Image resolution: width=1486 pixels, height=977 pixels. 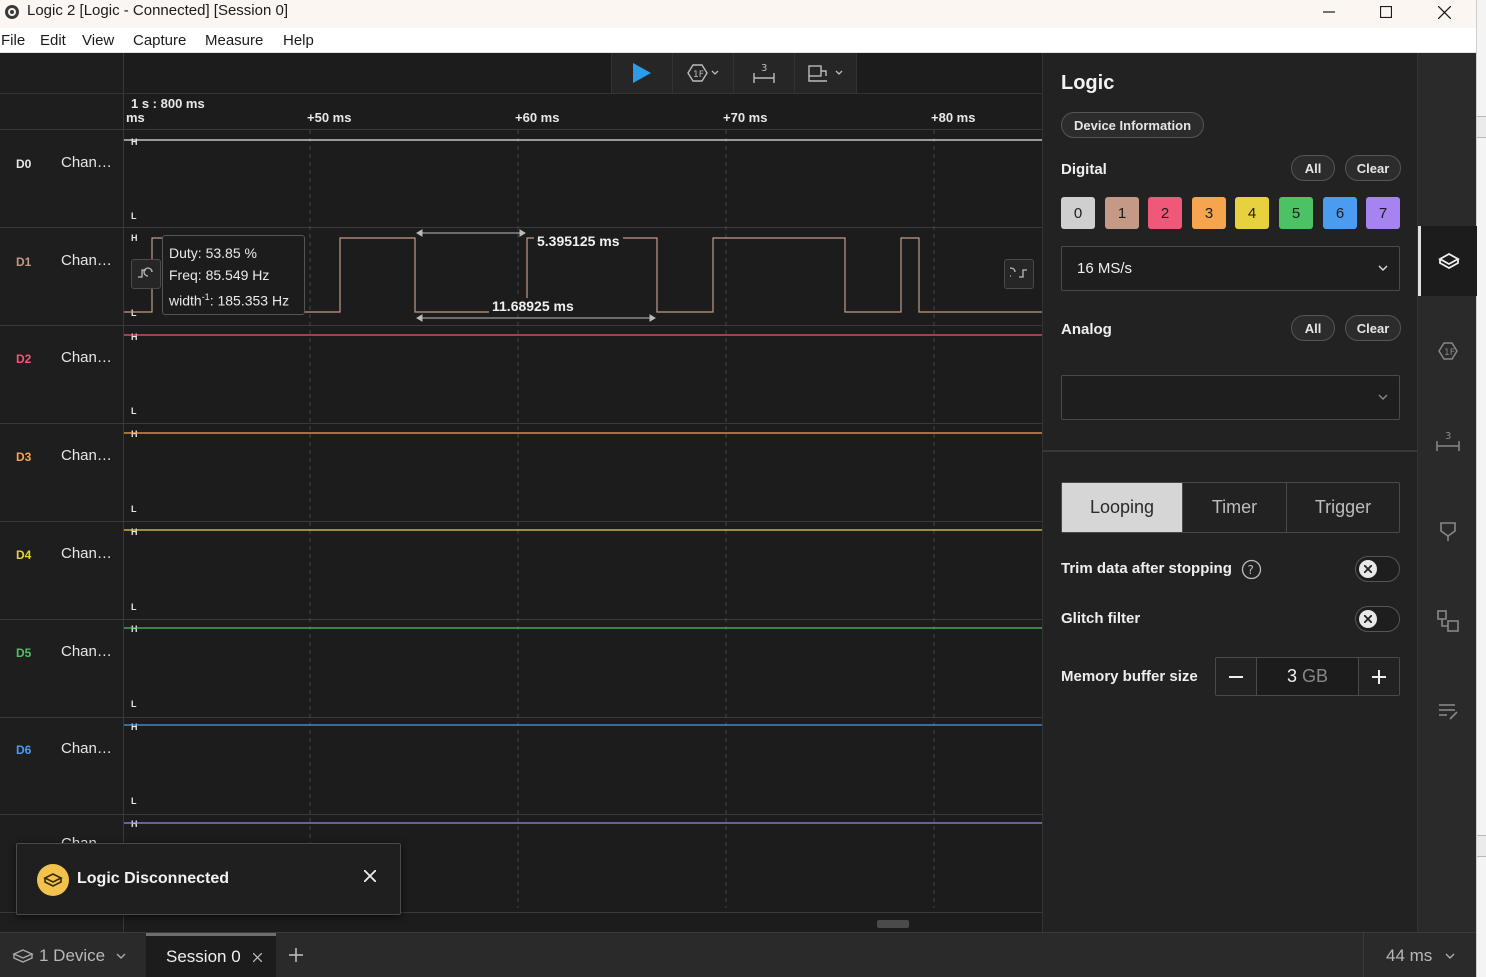 I want to click on mode-looping-button: Looping, so click(x=1122, y=507).